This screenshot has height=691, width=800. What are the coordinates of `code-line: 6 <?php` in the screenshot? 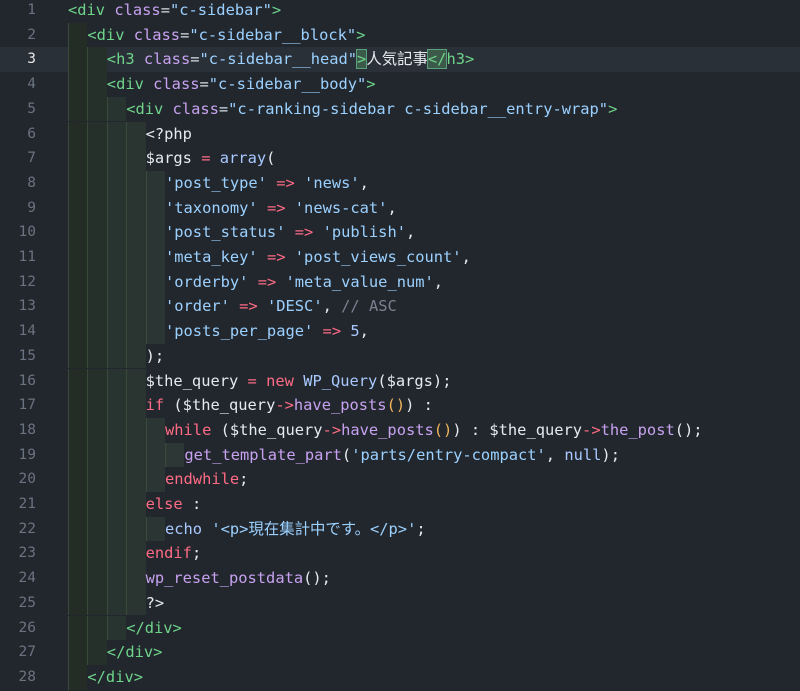 It's located at (400, 134).